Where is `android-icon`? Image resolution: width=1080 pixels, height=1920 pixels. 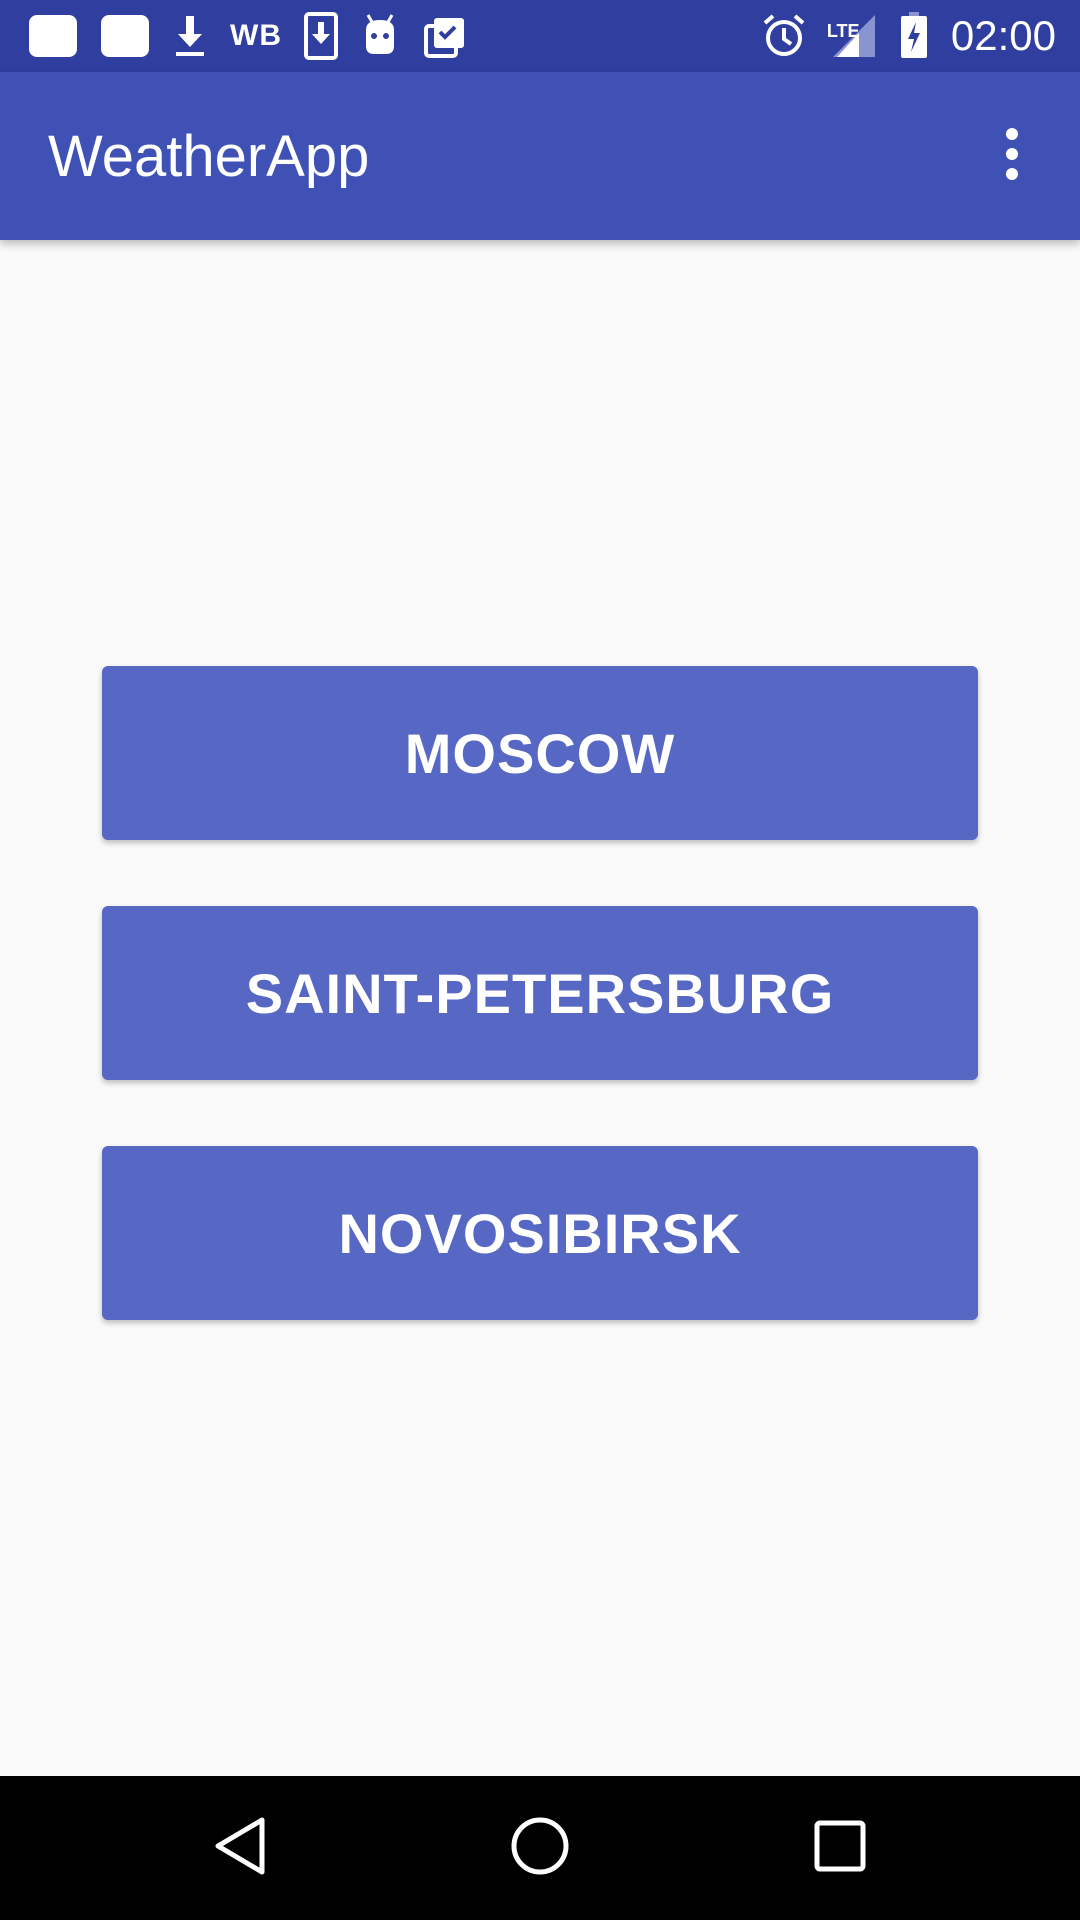 android-icon is located at coordinates (380, 36).